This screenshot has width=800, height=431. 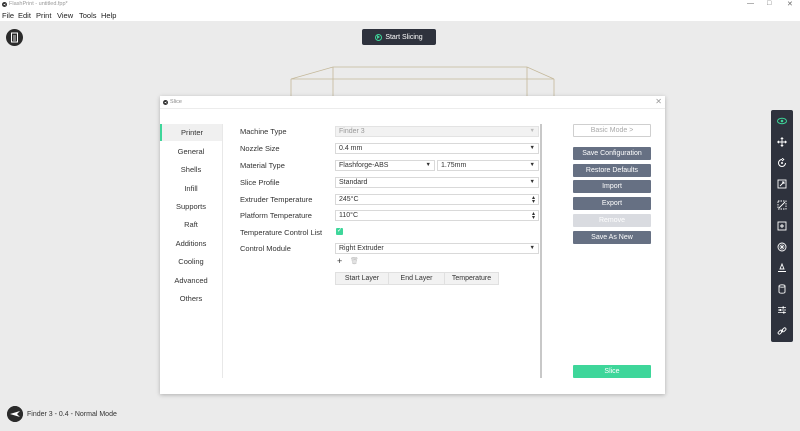 I want to click on menu-print: Print, so click(x=43, y=15).